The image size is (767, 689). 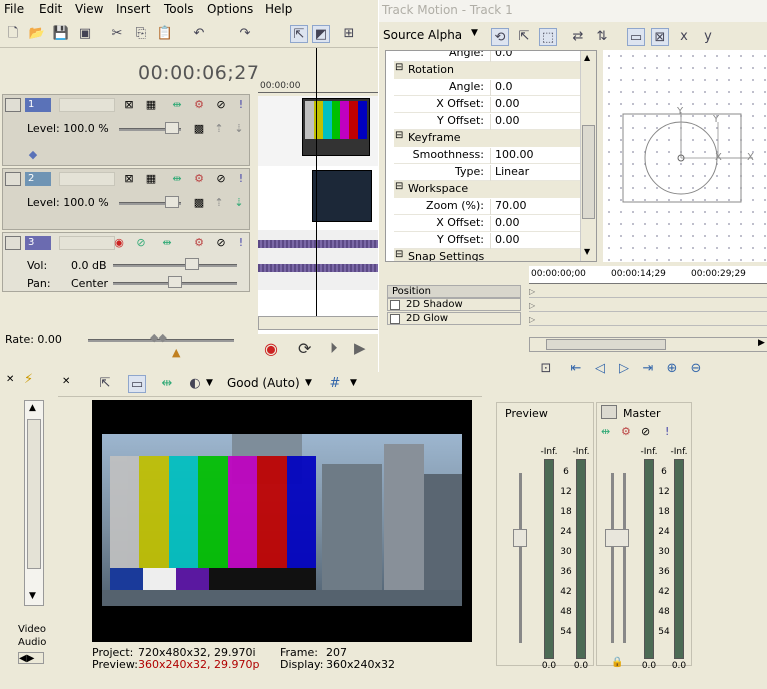 What do you see at coordinates (321, 34) in the screenshot?
I see `envelope-tool-icon: ◩` at bounding box center [321, 34].